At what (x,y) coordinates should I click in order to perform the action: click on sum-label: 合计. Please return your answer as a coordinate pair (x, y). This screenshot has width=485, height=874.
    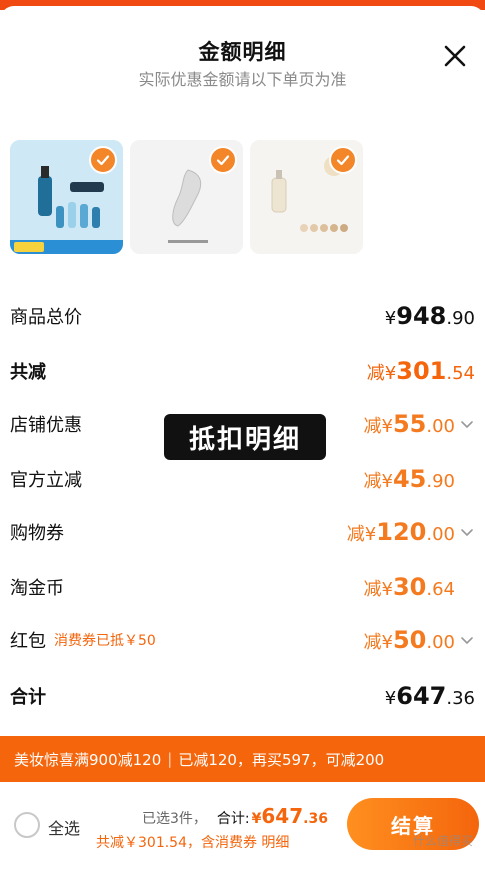
    Looking at the image, I should click on (28, 697).